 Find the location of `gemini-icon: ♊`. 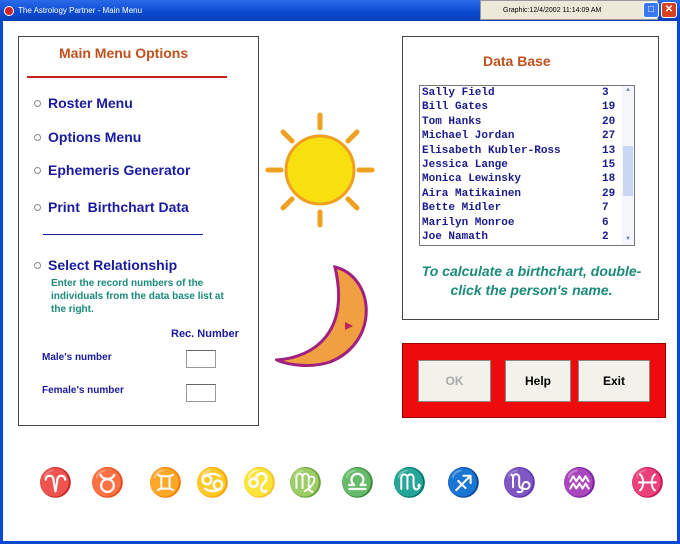

gemini-icon: ♊ is located at coordinates (165, 482).